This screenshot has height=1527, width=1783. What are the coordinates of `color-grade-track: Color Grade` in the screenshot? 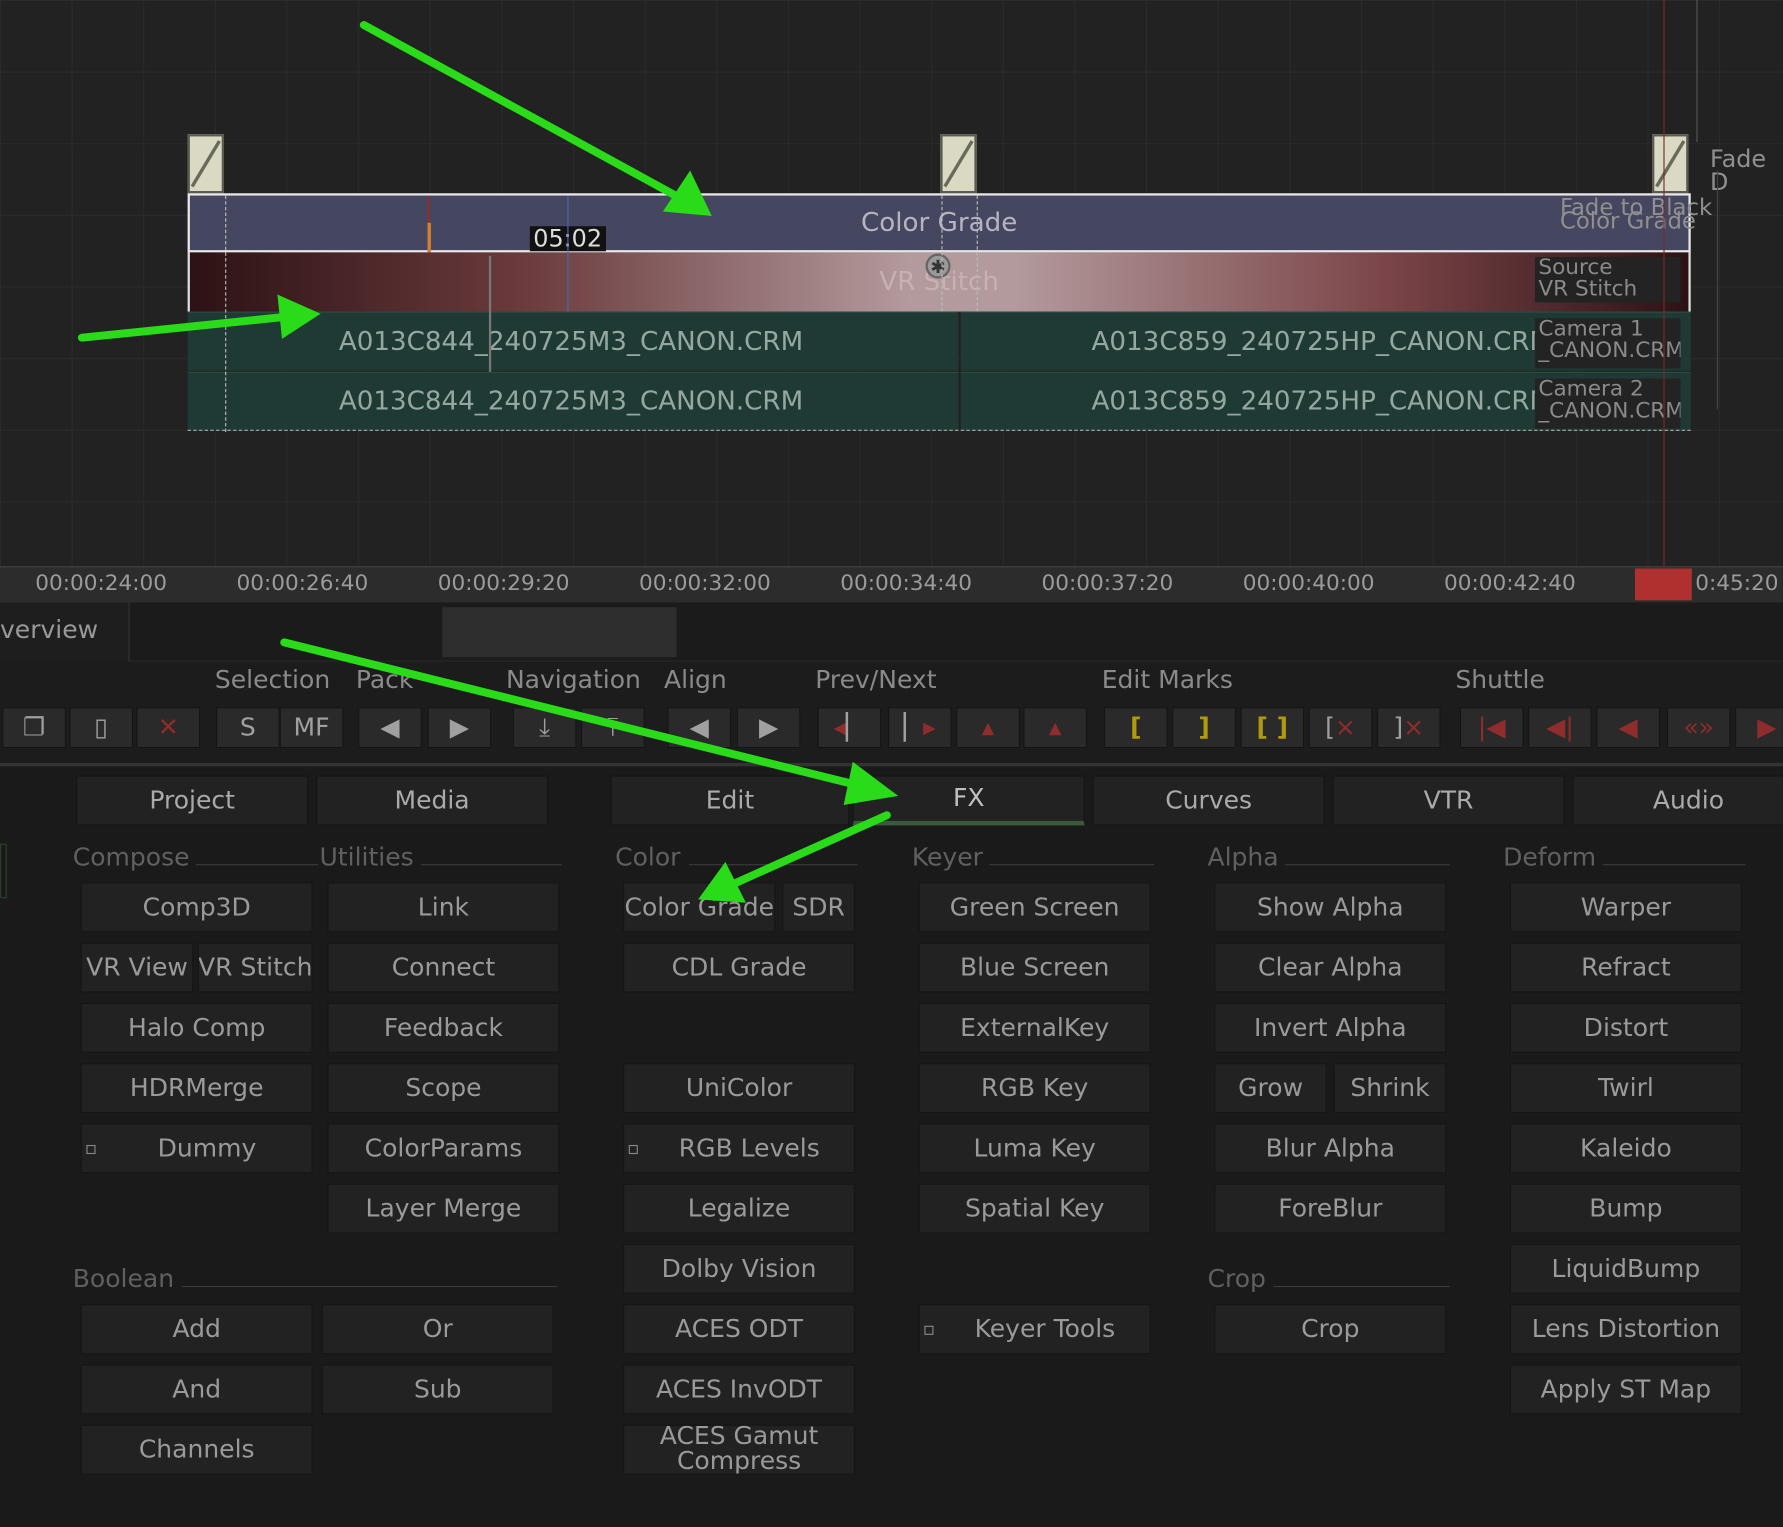 It's located at (939, 223).